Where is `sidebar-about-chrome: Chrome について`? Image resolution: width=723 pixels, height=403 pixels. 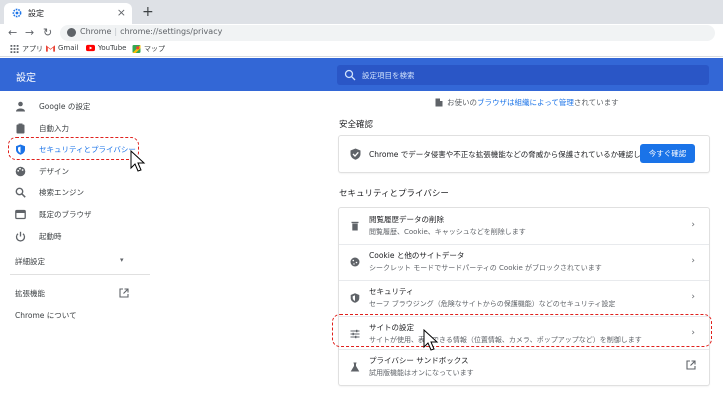
sidebar-about-chrome: Chrome について is located at coordinates (74, 315).